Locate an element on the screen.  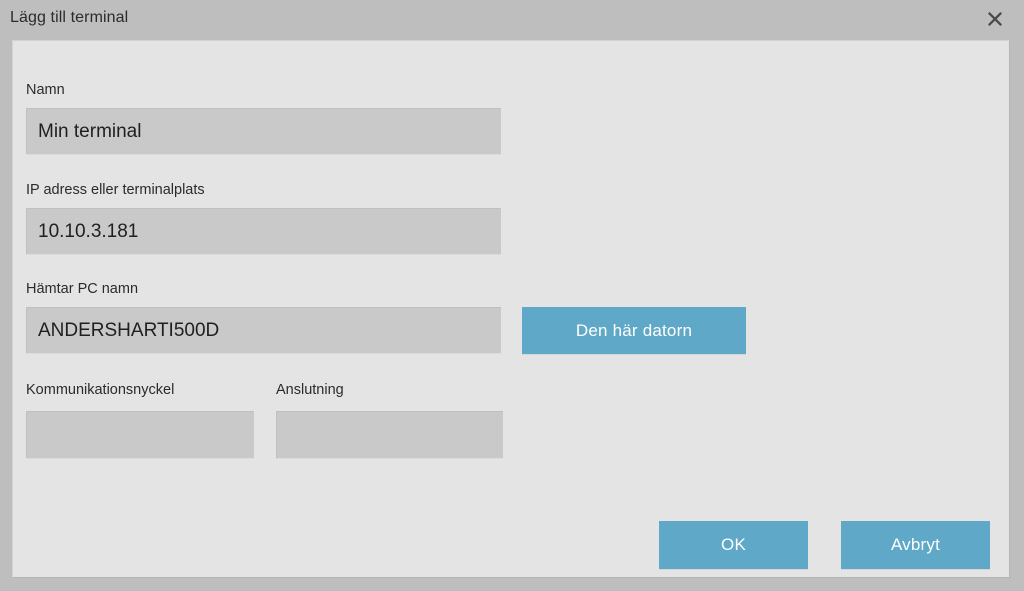
name-label: Namn is located at coordinates (45, 90).